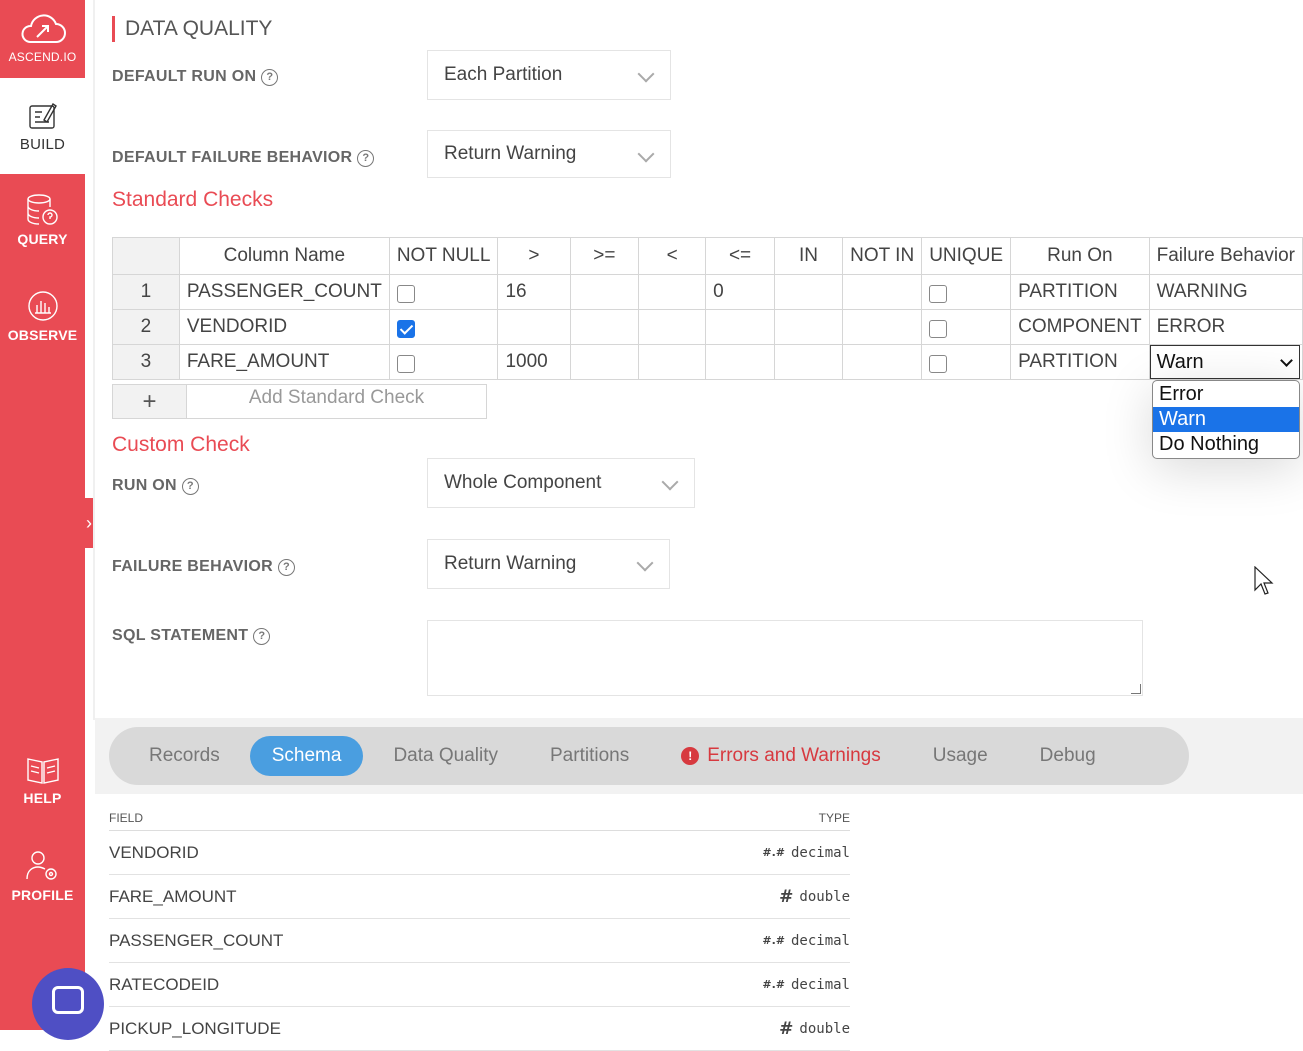 The height and width of the screenshot is (1051, 1303). I want to click on resize-handle-icon, so click(1136, 689).